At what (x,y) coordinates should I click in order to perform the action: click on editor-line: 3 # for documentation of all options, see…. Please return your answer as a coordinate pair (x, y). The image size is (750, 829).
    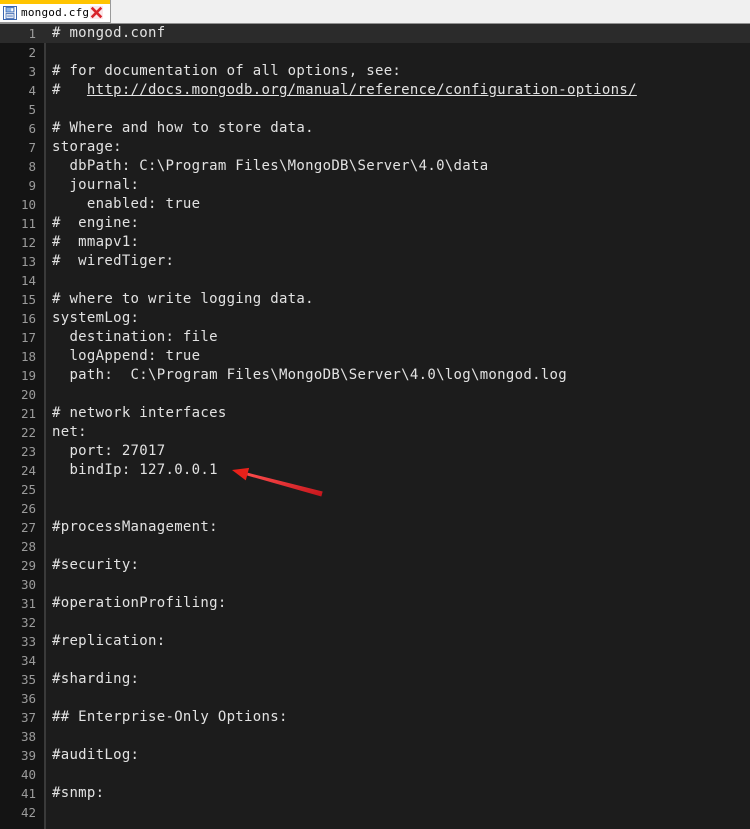
    Looking at the image, I should click on (375, 71).